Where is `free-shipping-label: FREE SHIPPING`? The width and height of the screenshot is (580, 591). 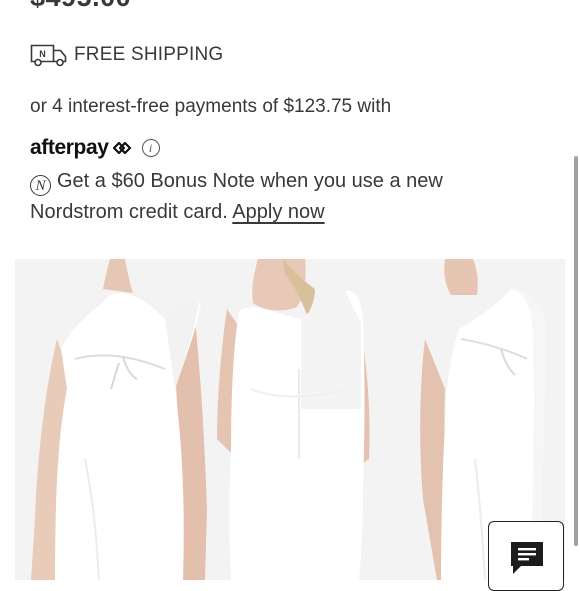 free-shipping-label: FREE SHIPPING is located at coordinates (149, 54).